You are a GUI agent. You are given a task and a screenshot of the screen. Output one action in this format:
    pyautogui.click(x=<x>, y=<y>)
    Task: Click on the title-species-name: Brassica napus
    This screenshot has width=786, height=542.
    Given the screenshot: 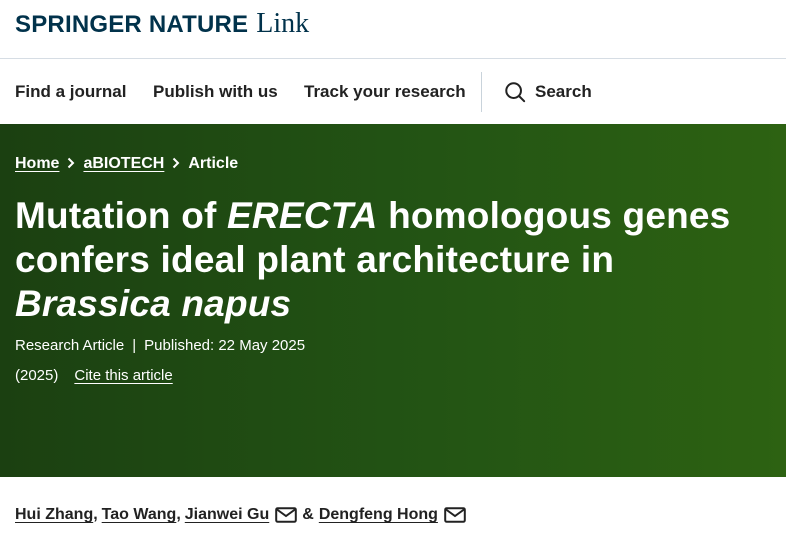 What is the action you would take?
    pyautogui.click(x=153, y=303)
    